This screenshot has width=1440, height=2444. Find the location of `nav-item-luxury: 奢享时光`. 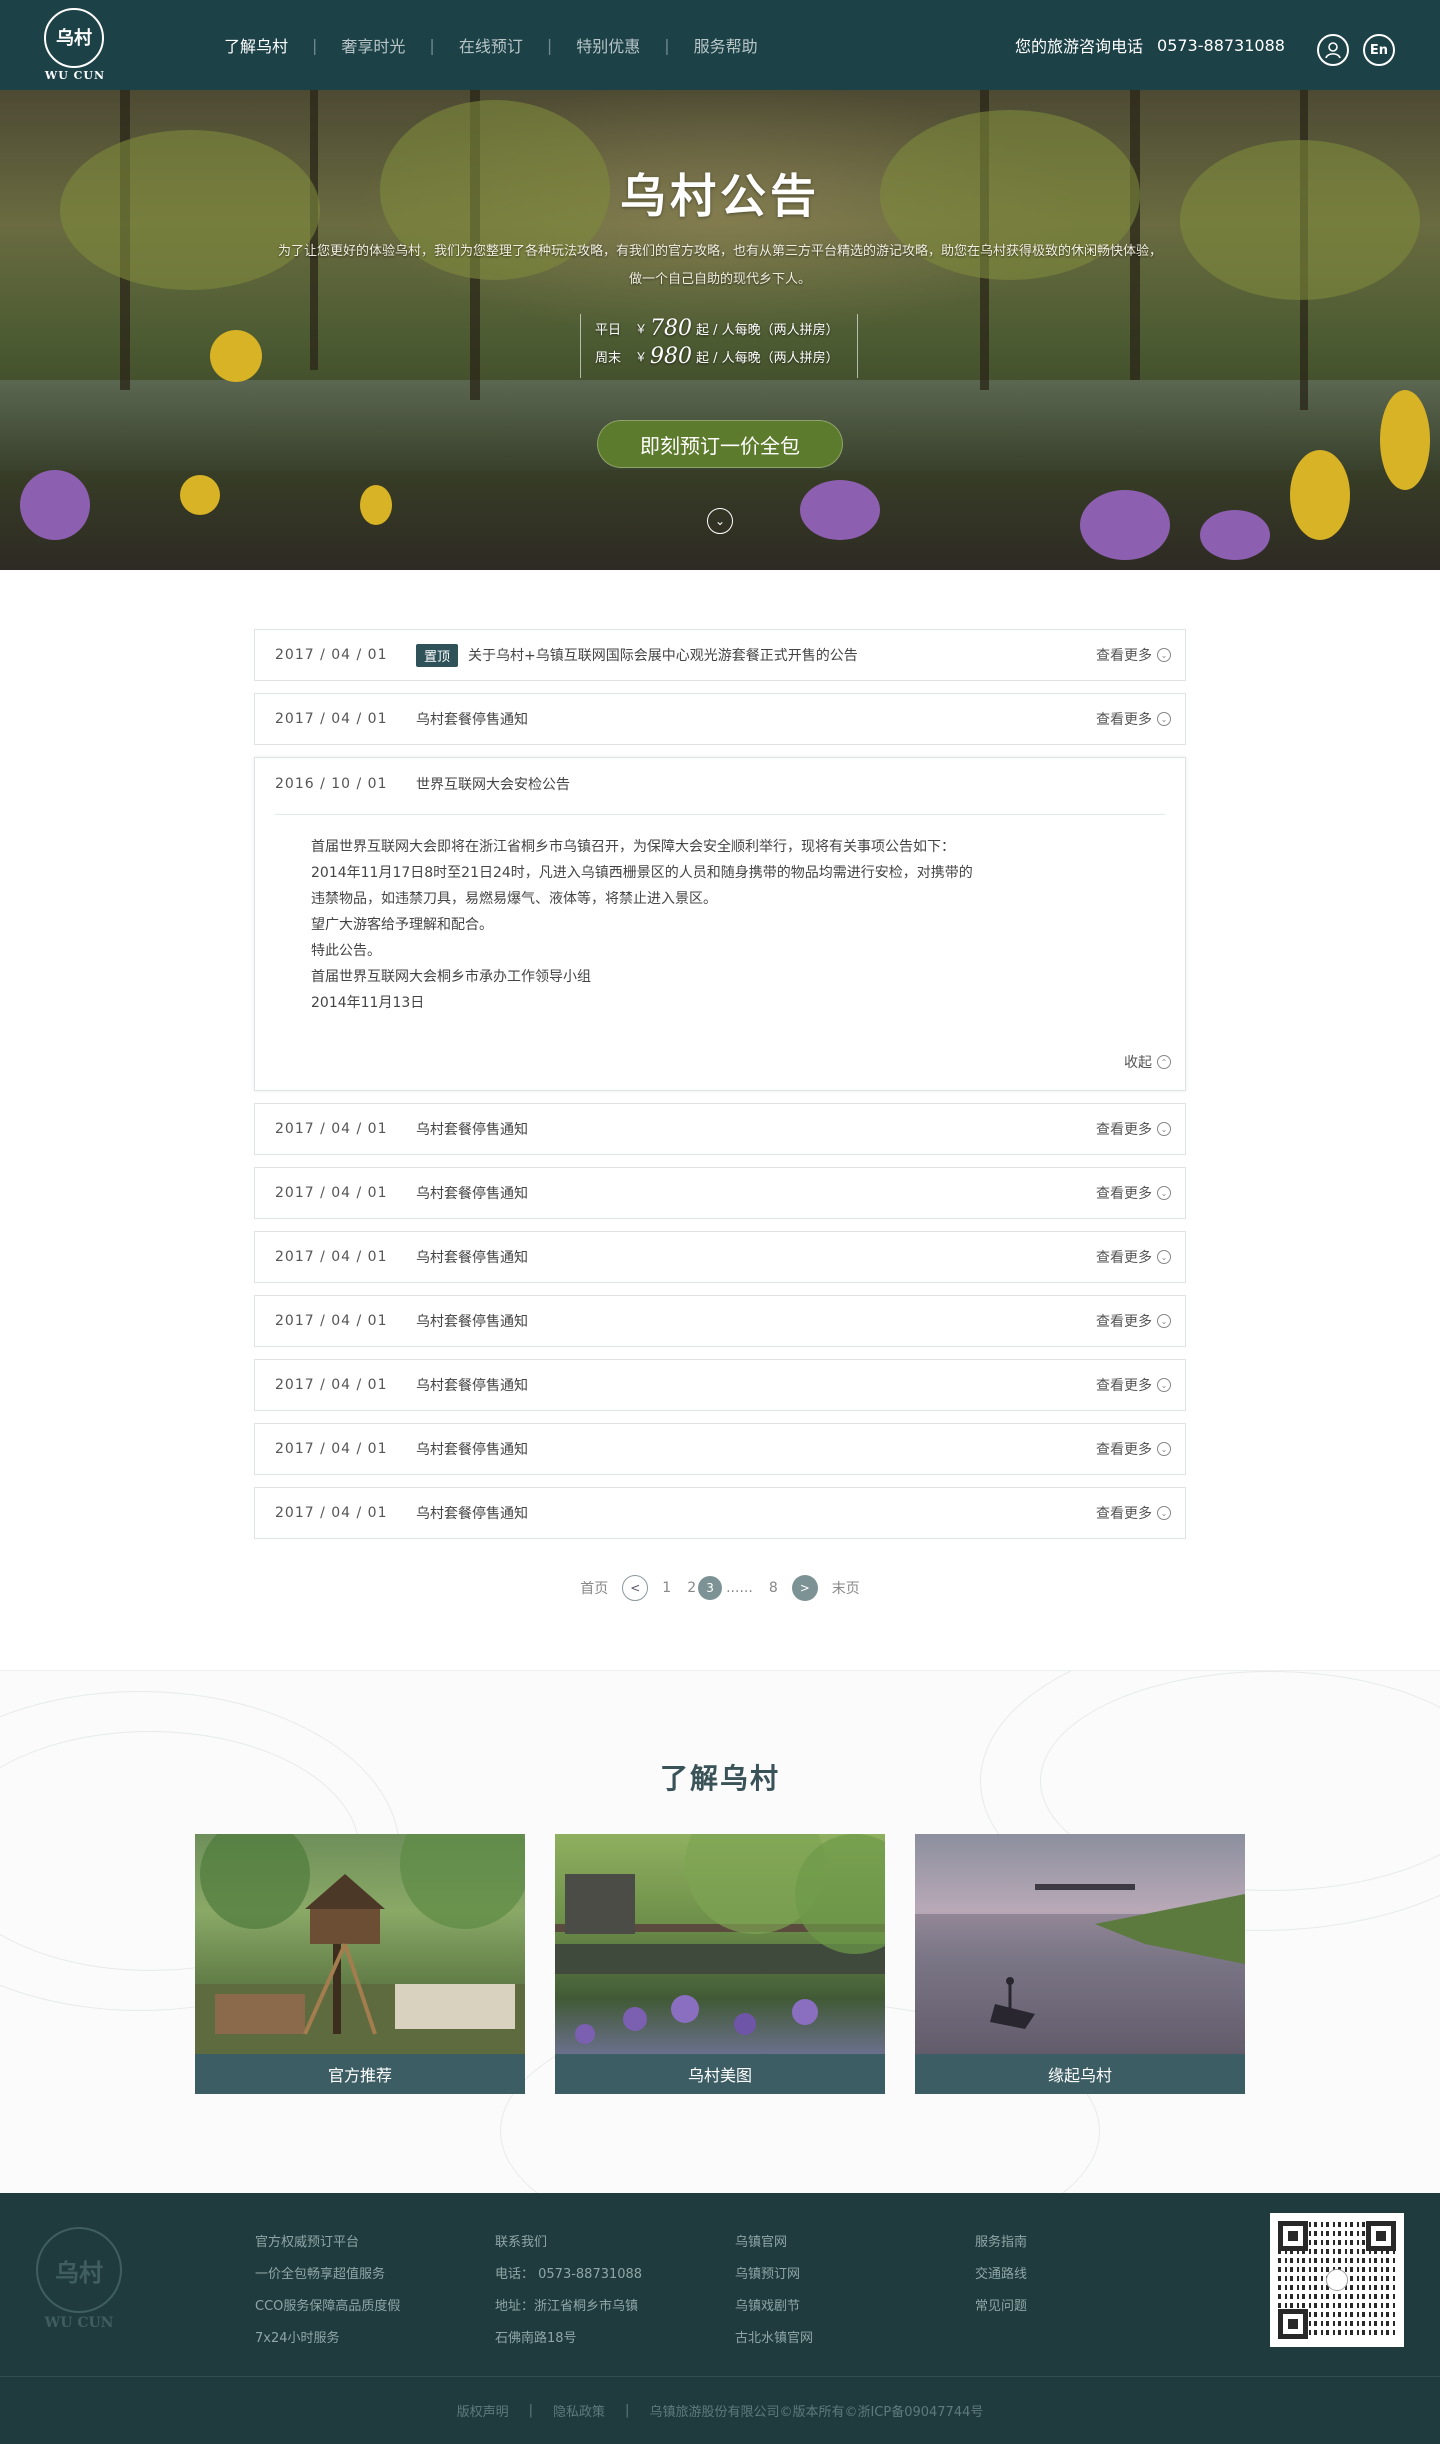

nav-item-luxury: 奢享时光 is located at coordinates (373, 45).